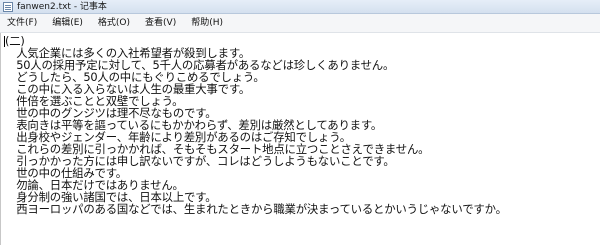  Describe the element at coordinates (300, 23) in the screenshot. I see `menu-bar: 文件(F) 编辑(E) 格式(O) 查看(V) 帮助(H)` at that location.